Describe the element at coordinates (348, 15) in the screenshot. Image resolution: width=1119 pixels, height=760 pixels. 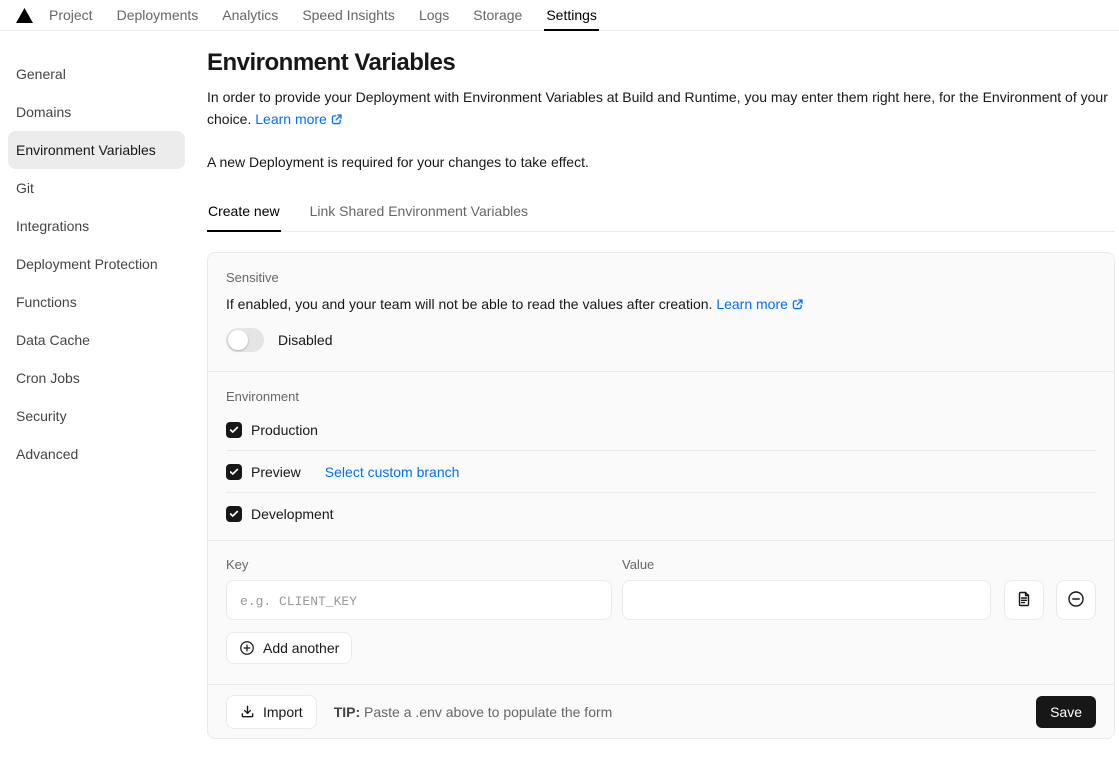
I see `nav-tab-speed-insights: Speed Insights` at that location.